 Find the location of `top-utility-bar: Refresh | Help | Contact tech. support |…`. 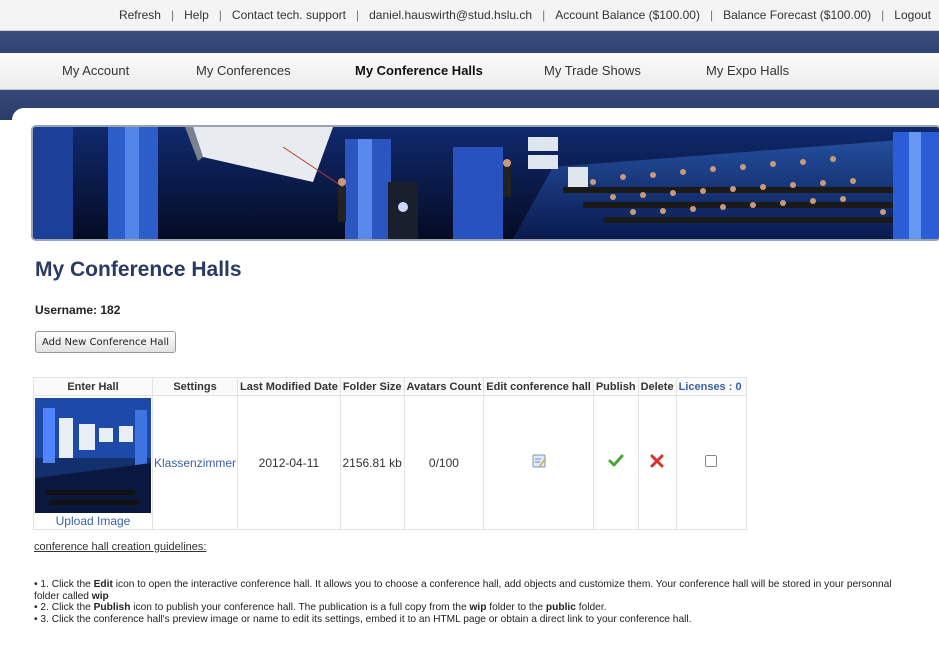

top-utility-bar: Refresh | Help | Contact tech. support |… is located at coordinates (469, 15).